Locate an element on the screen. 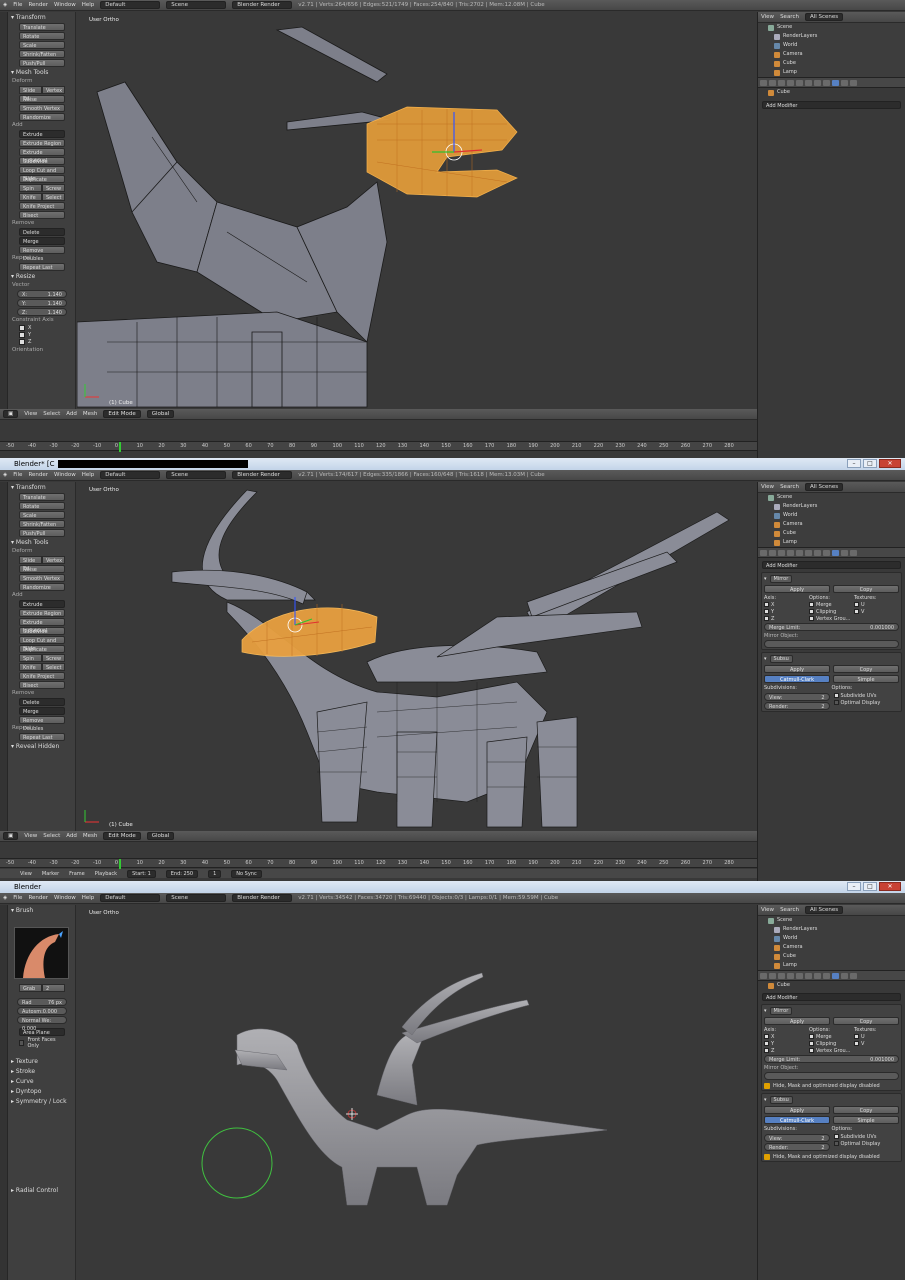  clipping-checkbox: Clipping is located at coordinates (831, 611).